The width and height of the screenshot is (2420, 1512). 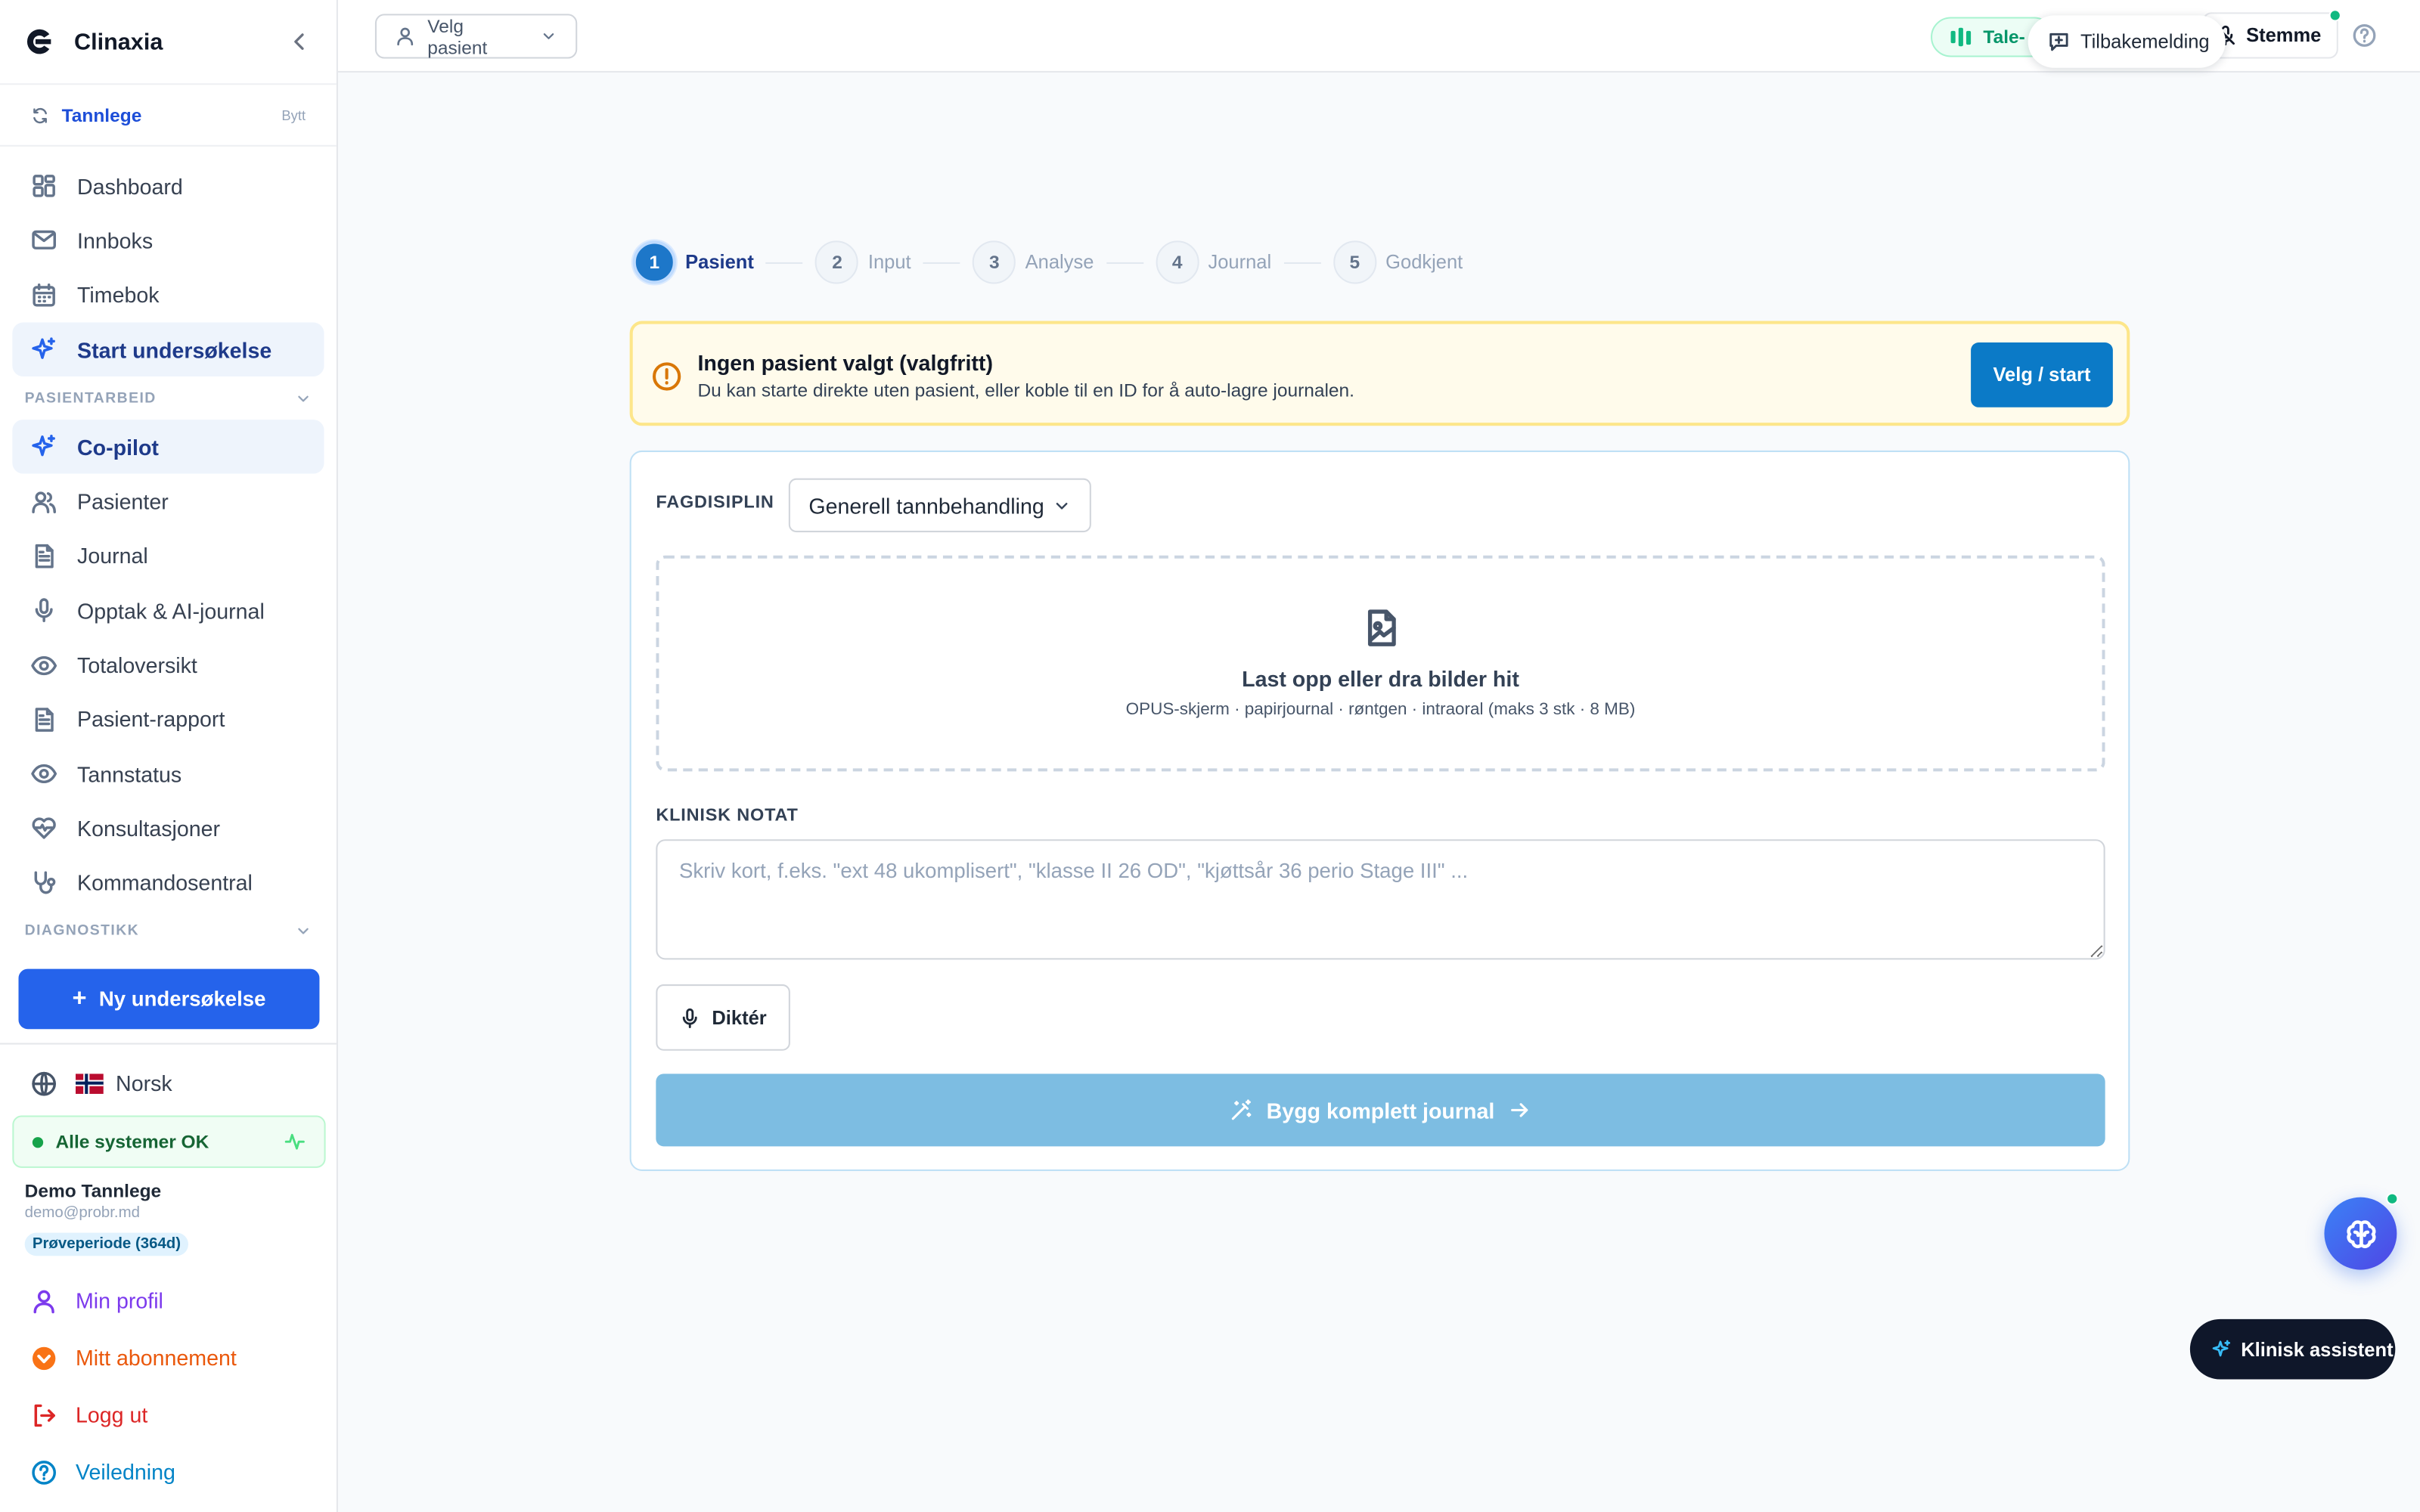 What do you see at coordinates (168, 398) in the screenshot?
I see `section-header-pasientarbeid: PASIENTARBEID` at bounding box center [168, 398].